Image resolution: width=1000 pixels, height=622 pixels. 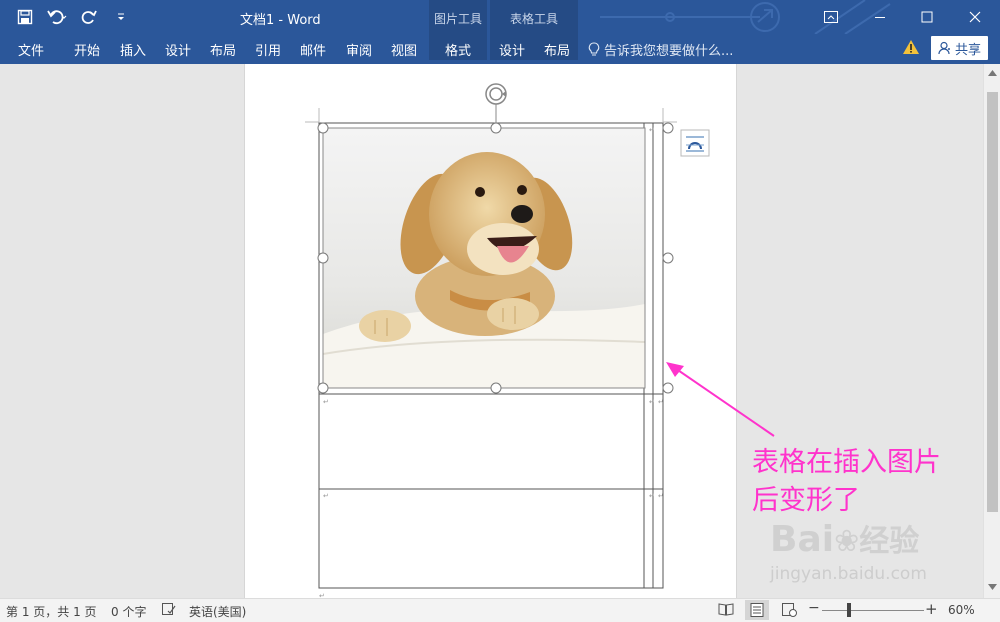 What do you see at coordinates (73, 17) in the screenshot?
I see `quick-access-toolbar` at bounding box center [73, 17].